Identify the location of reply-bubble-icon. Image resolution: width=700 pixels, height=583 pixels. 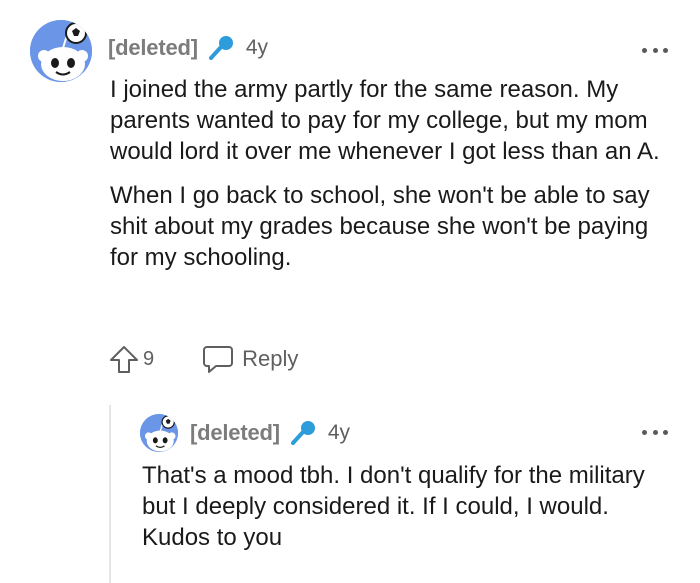
(218, 359).